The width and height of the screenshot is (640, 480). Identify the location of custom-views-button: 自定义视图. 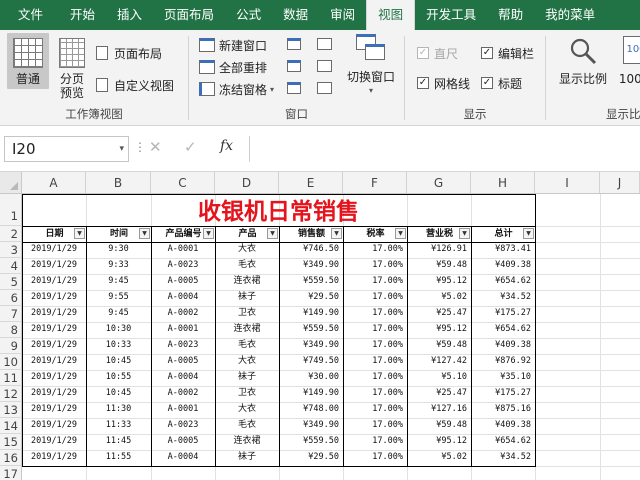
(135, 85).